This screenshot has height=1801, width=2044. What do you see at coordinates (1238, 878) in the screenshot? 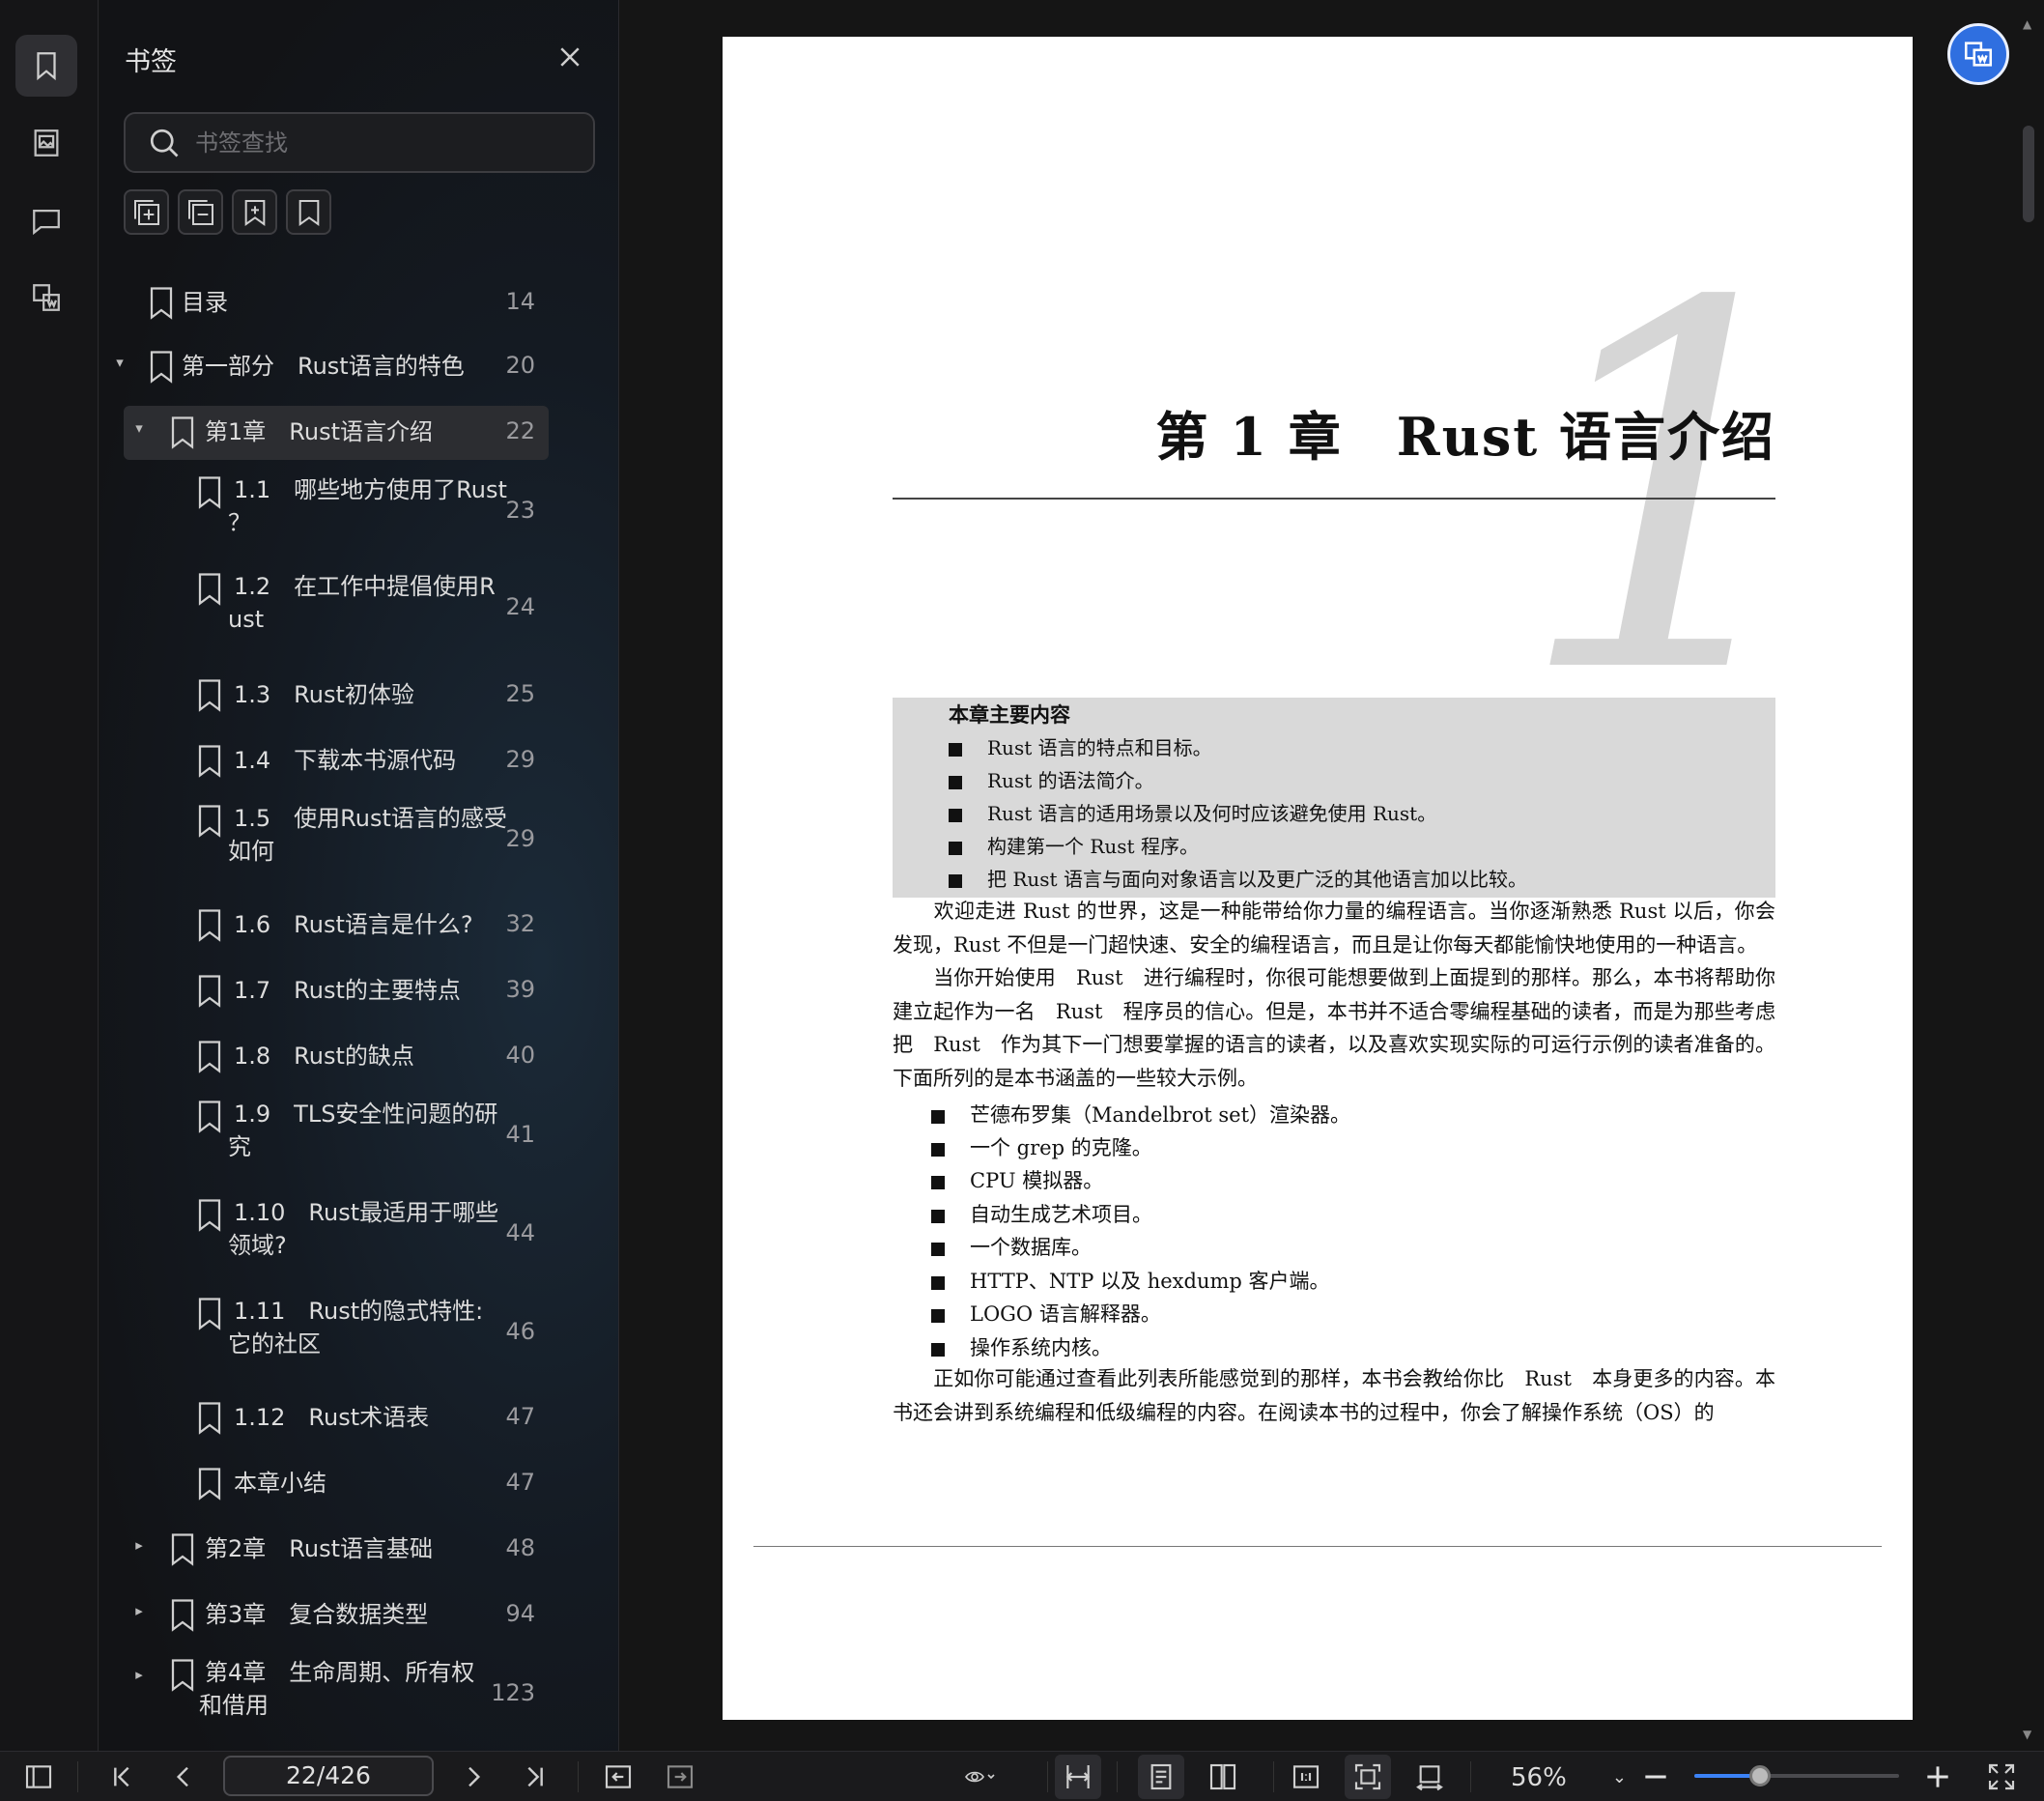
I see `summary-item: 把 Rust 语言与面向对象语言以及更广泛的其他语言加以比较。` at bounding box center [1238, 878].